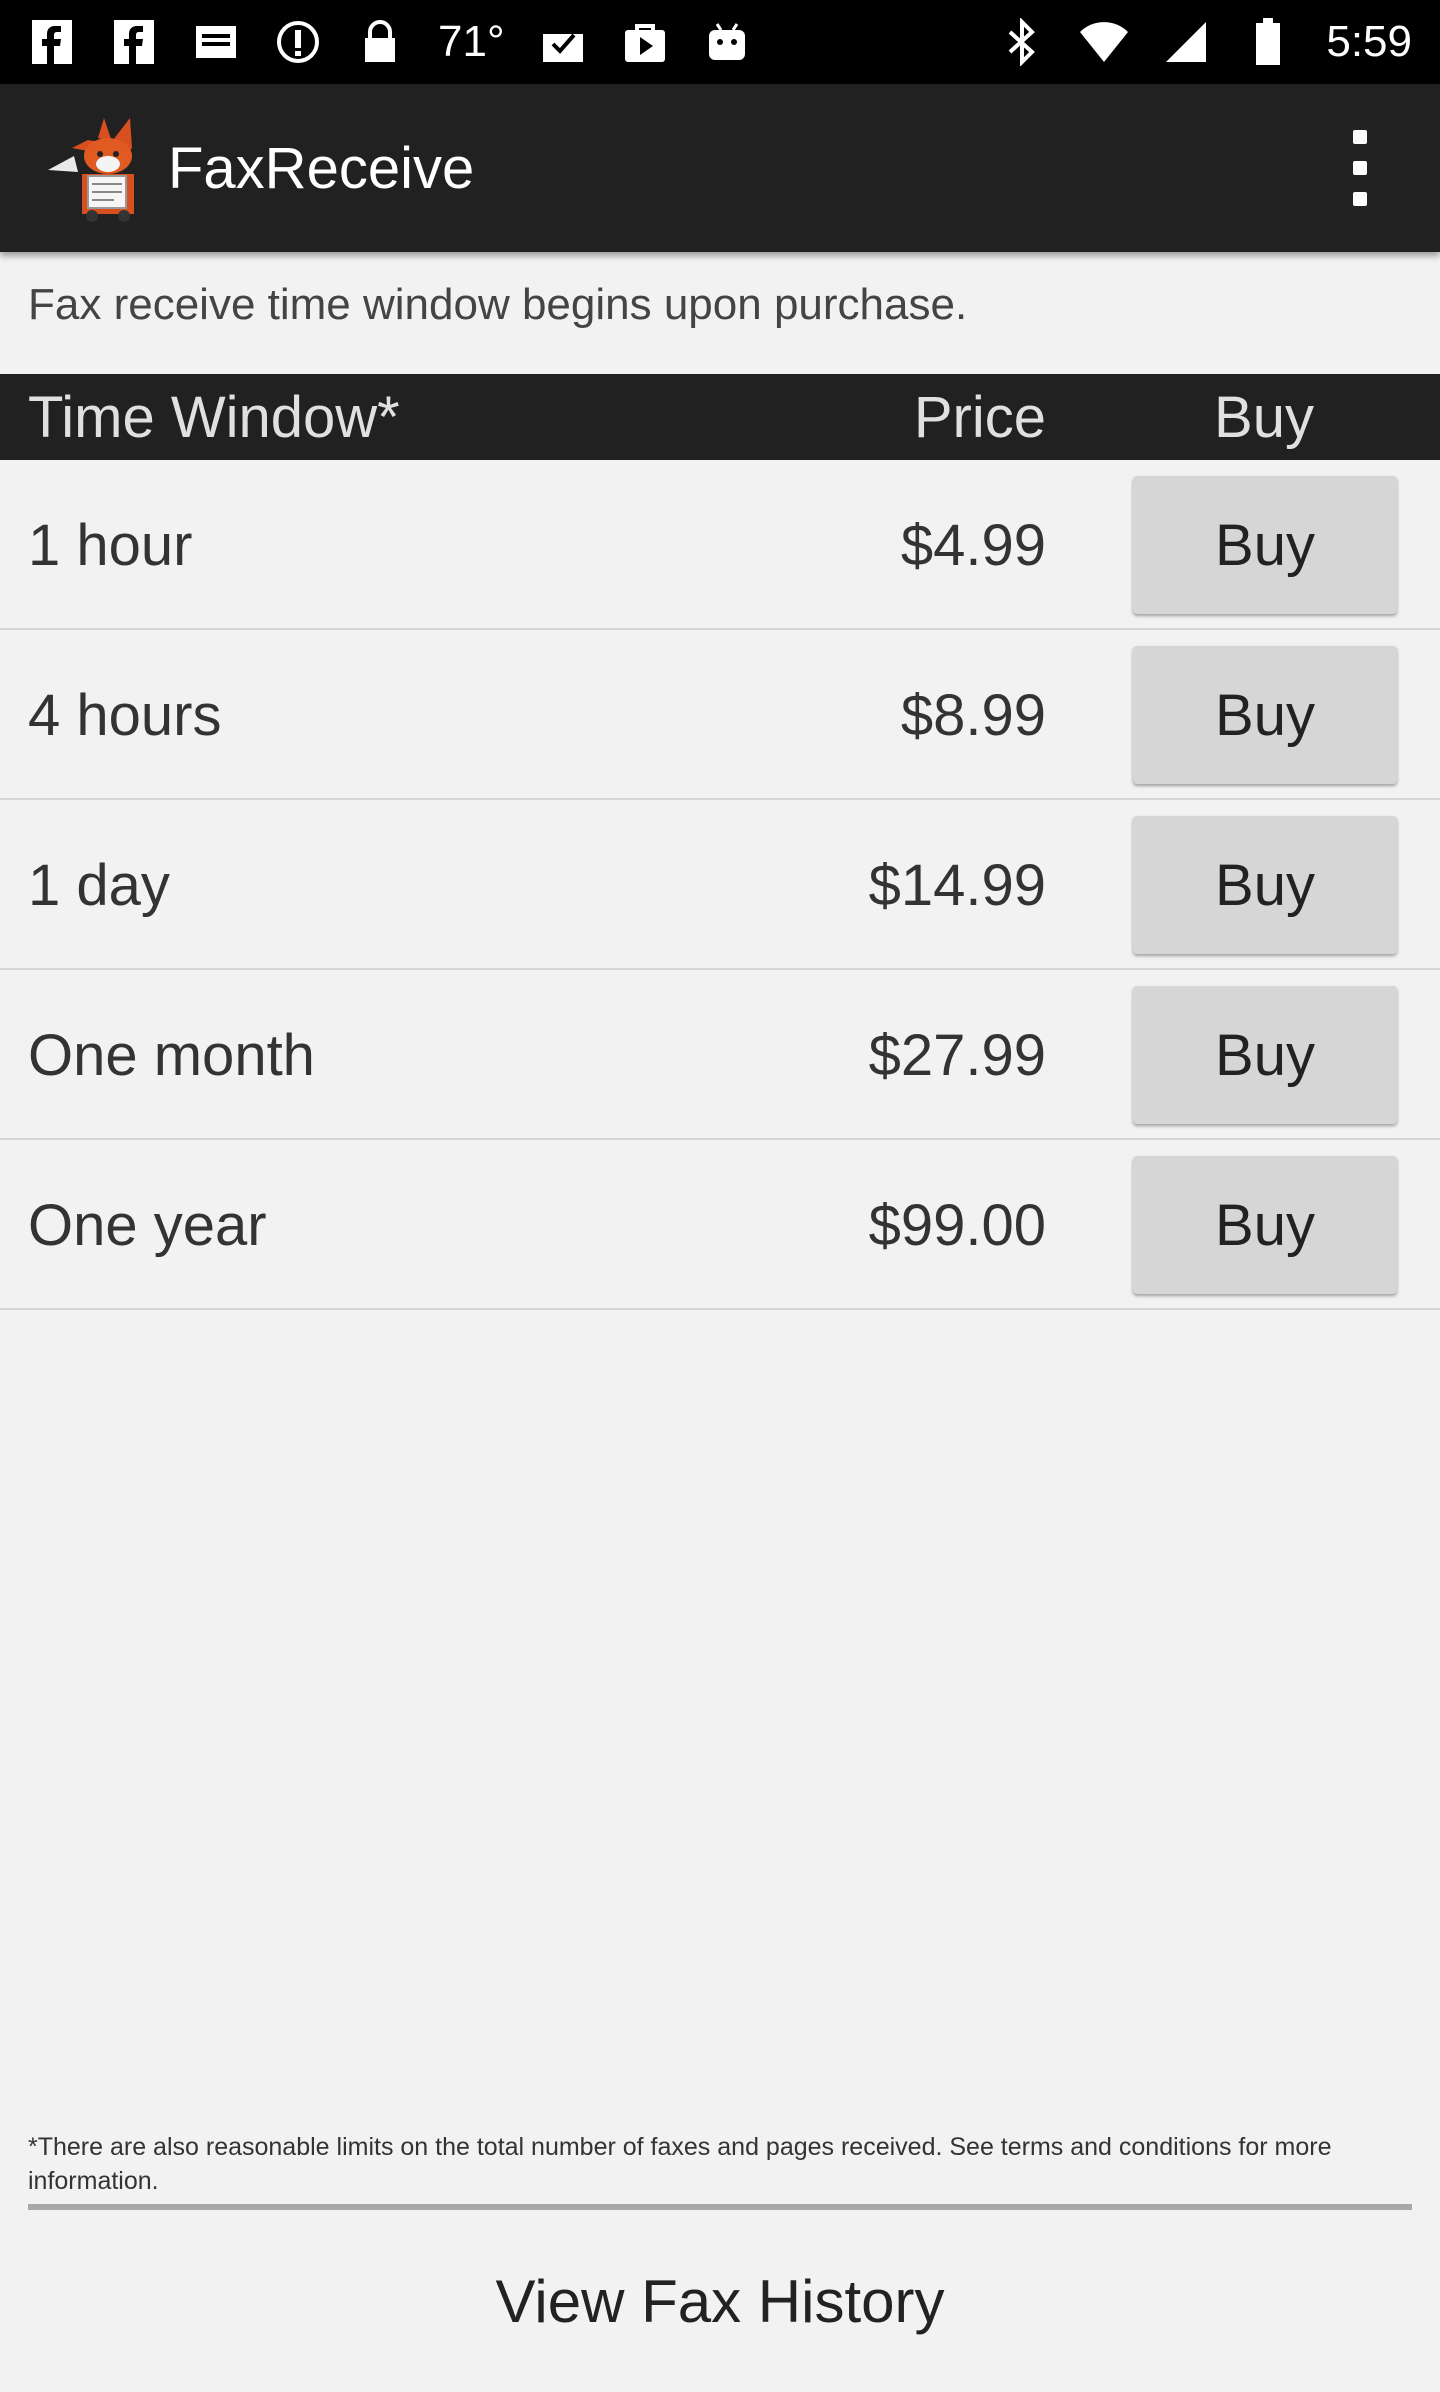 This screenshot has height=2392, width=1440. What do you see at coordinates (1265, 1225) in the screenshot?
I see `buy-button-one-year: Buy` at bounding box center [1265, 1225].